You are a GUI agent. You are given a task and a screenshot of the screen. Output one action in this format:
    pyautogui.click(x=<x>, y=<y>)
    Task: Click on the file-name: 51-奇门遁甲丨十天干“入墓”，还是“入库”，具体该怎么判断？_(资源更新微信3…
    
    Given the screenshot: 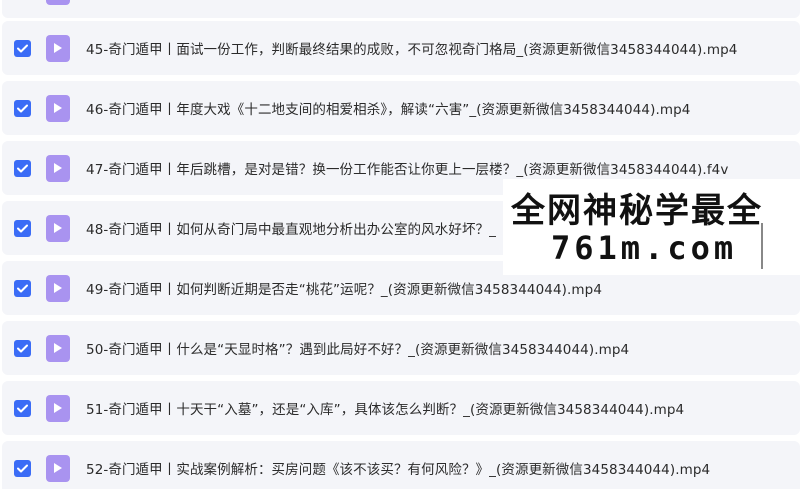 What is the action you would take?
    pyautogui.click(x=385, y=408)
    